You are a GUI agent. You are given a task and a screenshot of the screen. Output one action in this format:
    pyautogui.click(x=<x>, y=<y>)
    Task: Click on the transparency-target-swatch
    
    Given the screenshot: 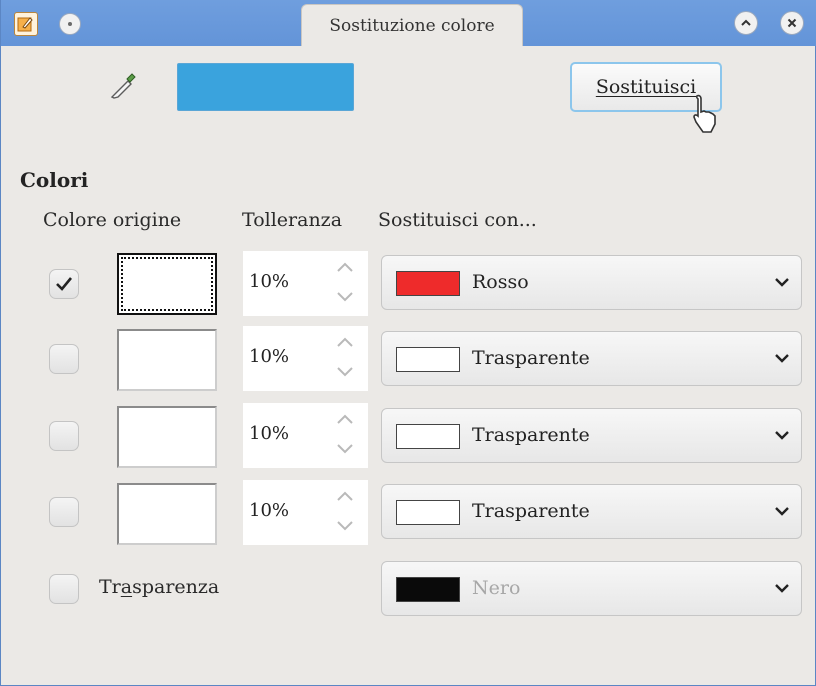 What is the action you would take?
    pyautogui.click(x=428, y=589)
    